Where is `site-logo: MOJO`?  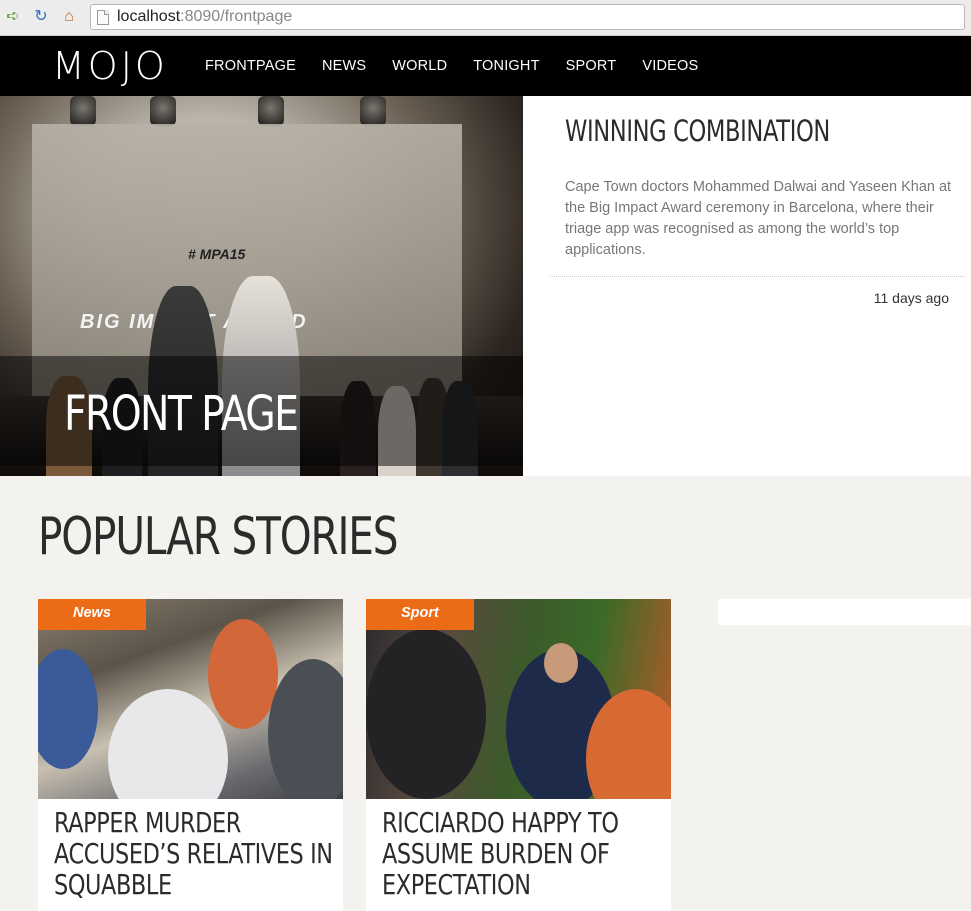 site-logo: MOJO is located at coordinates (110, 66).